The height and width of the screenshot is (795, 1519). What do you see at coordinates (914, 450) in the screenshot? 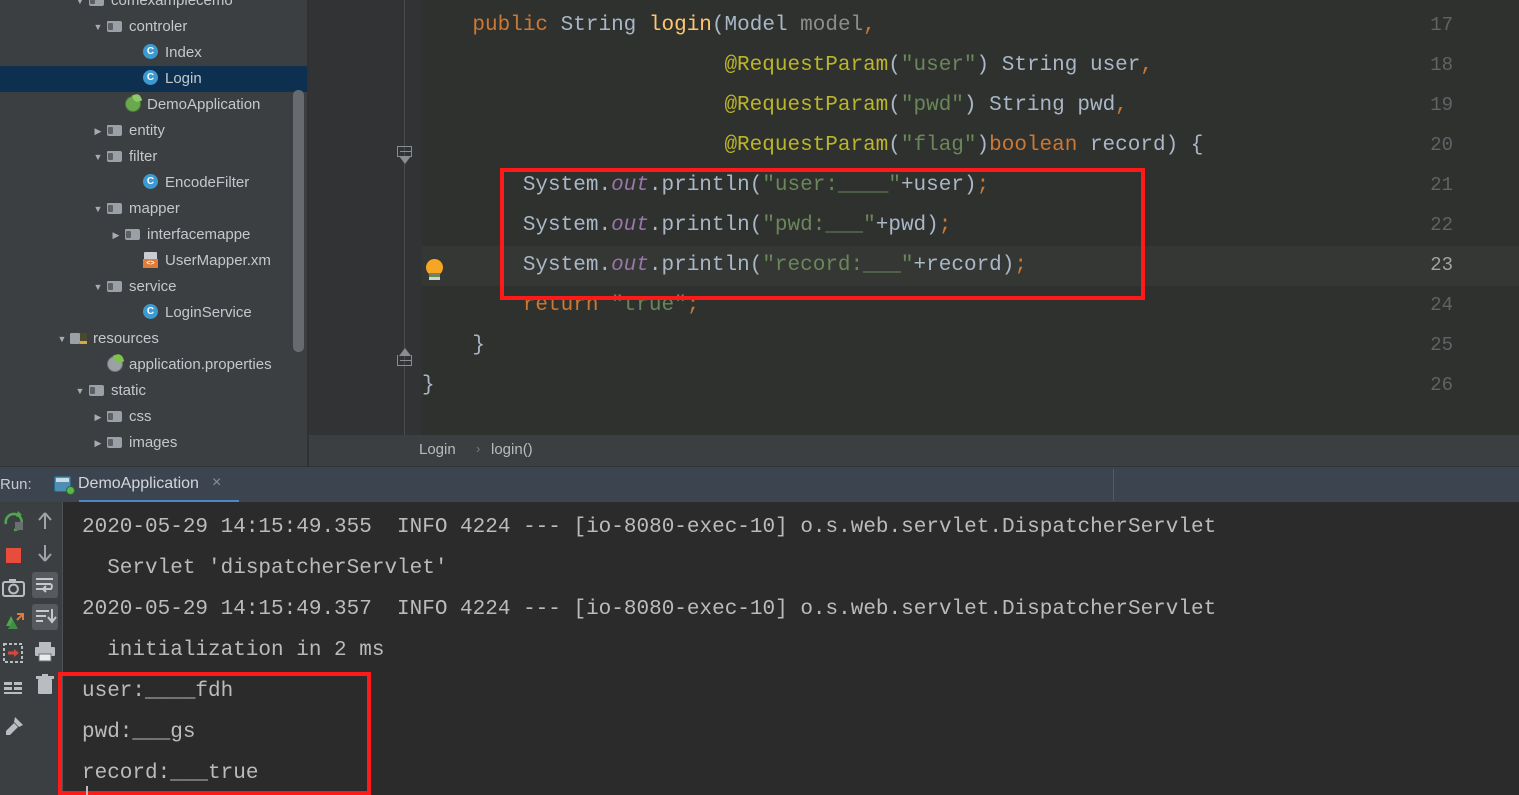
I see `breadcrumb: Login › login()` at bounding box center [914, 450].